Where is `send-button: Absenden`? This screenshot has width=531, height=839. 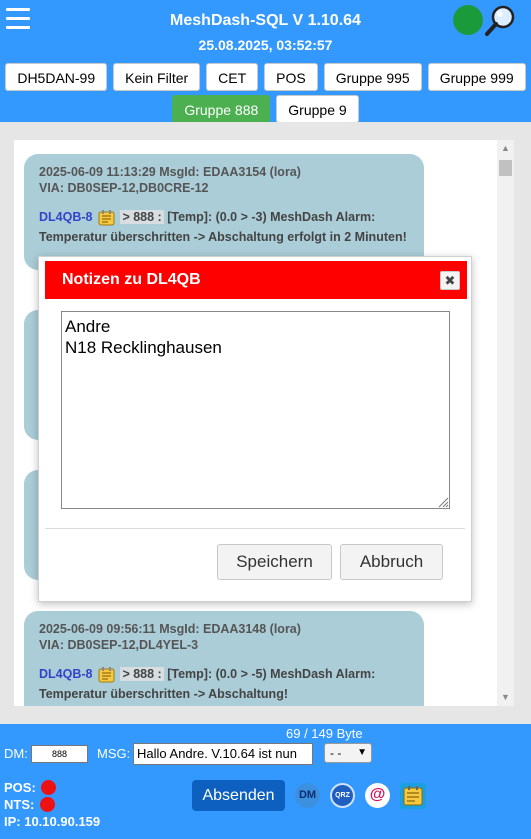 send-button: Absenden is located at coordinates (238, 795).